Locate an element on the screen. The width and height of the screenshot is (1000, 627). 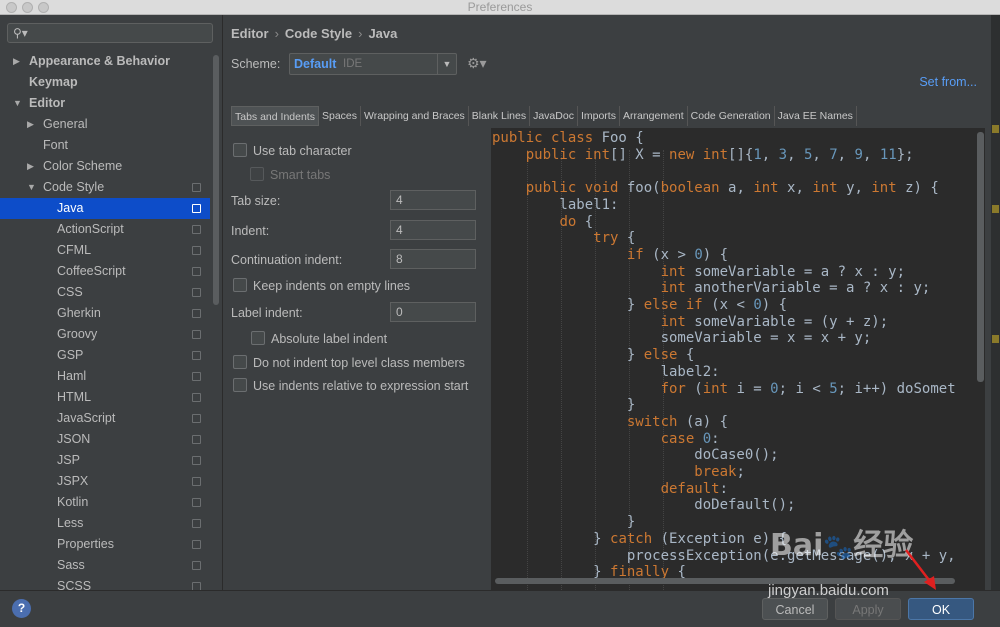
sidebar-item-general: ▶ General is located at coordinates (105, 124).